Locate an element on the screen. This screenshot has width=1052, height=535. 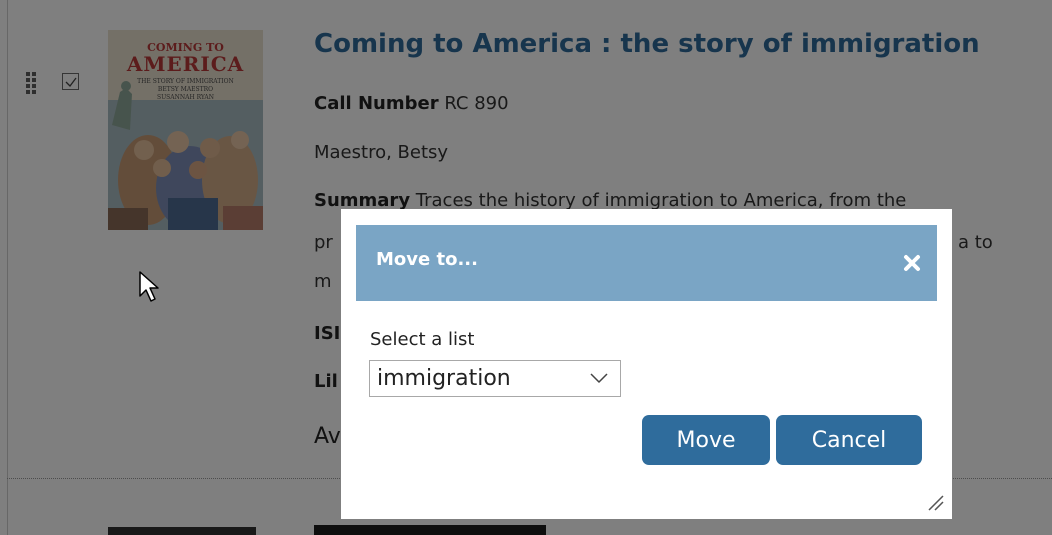
list-select-dropdown: immigration is located at coordinates (495, 378).